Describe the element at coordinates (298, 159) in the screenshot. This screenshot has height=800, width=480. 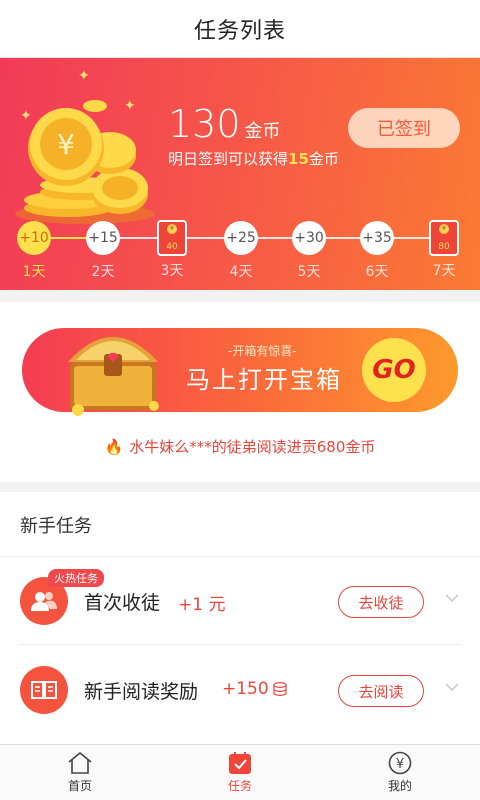
I see `tomorrow-amount: 15` at that location.